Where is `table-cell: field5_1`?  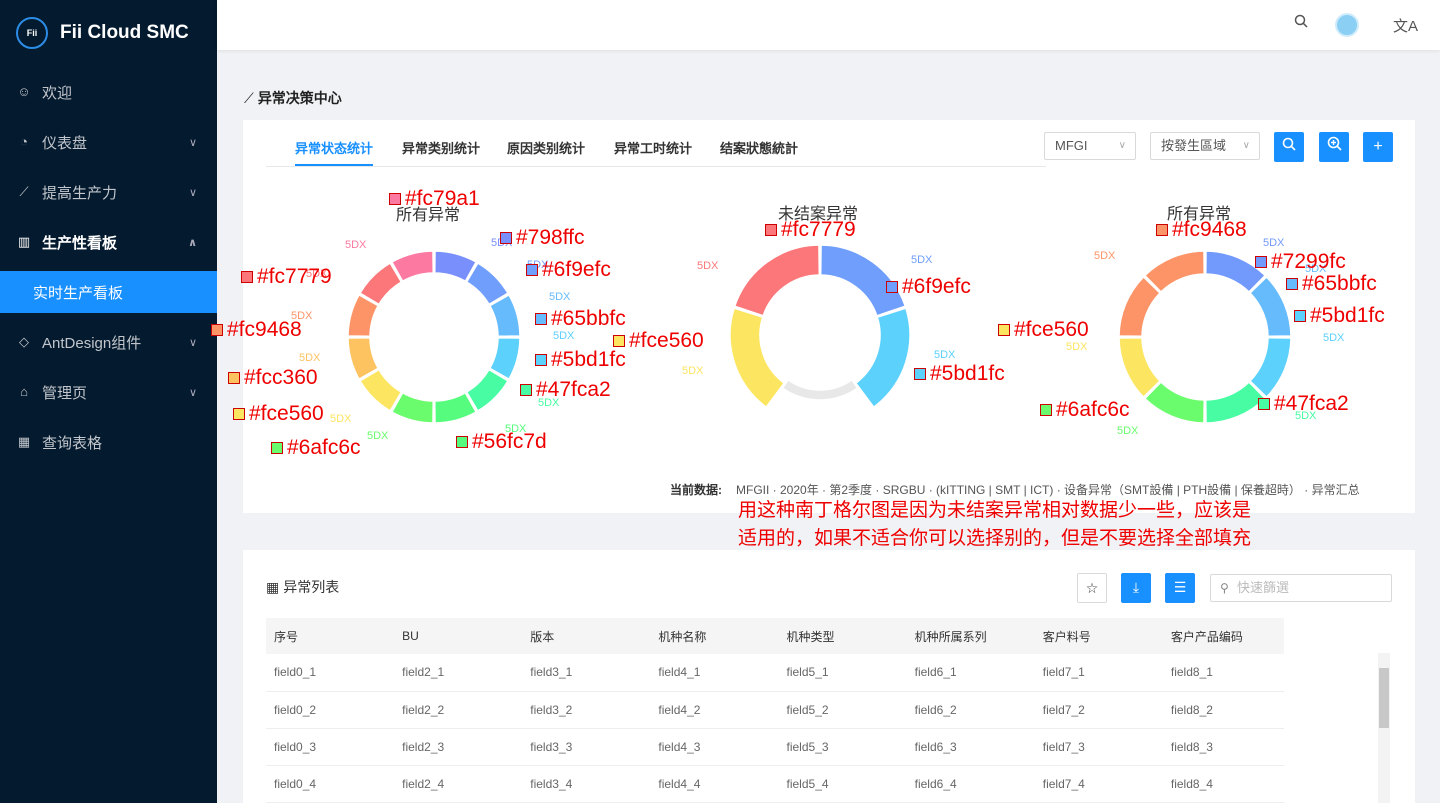 table-cell: field5_1 is located at coordinates (842, 673).